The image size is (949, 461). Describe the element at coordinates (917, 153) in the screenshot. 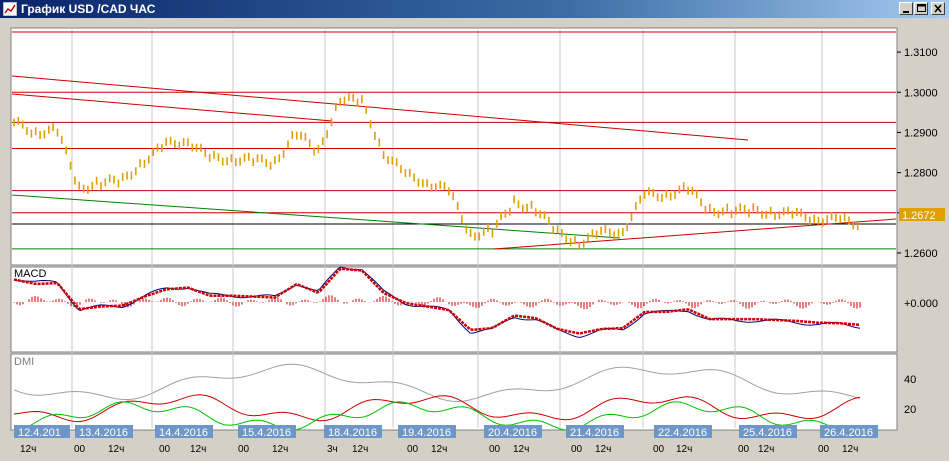

I see `price-axis: 1.31001.30001.29001.28001.27001.2600` at that location.